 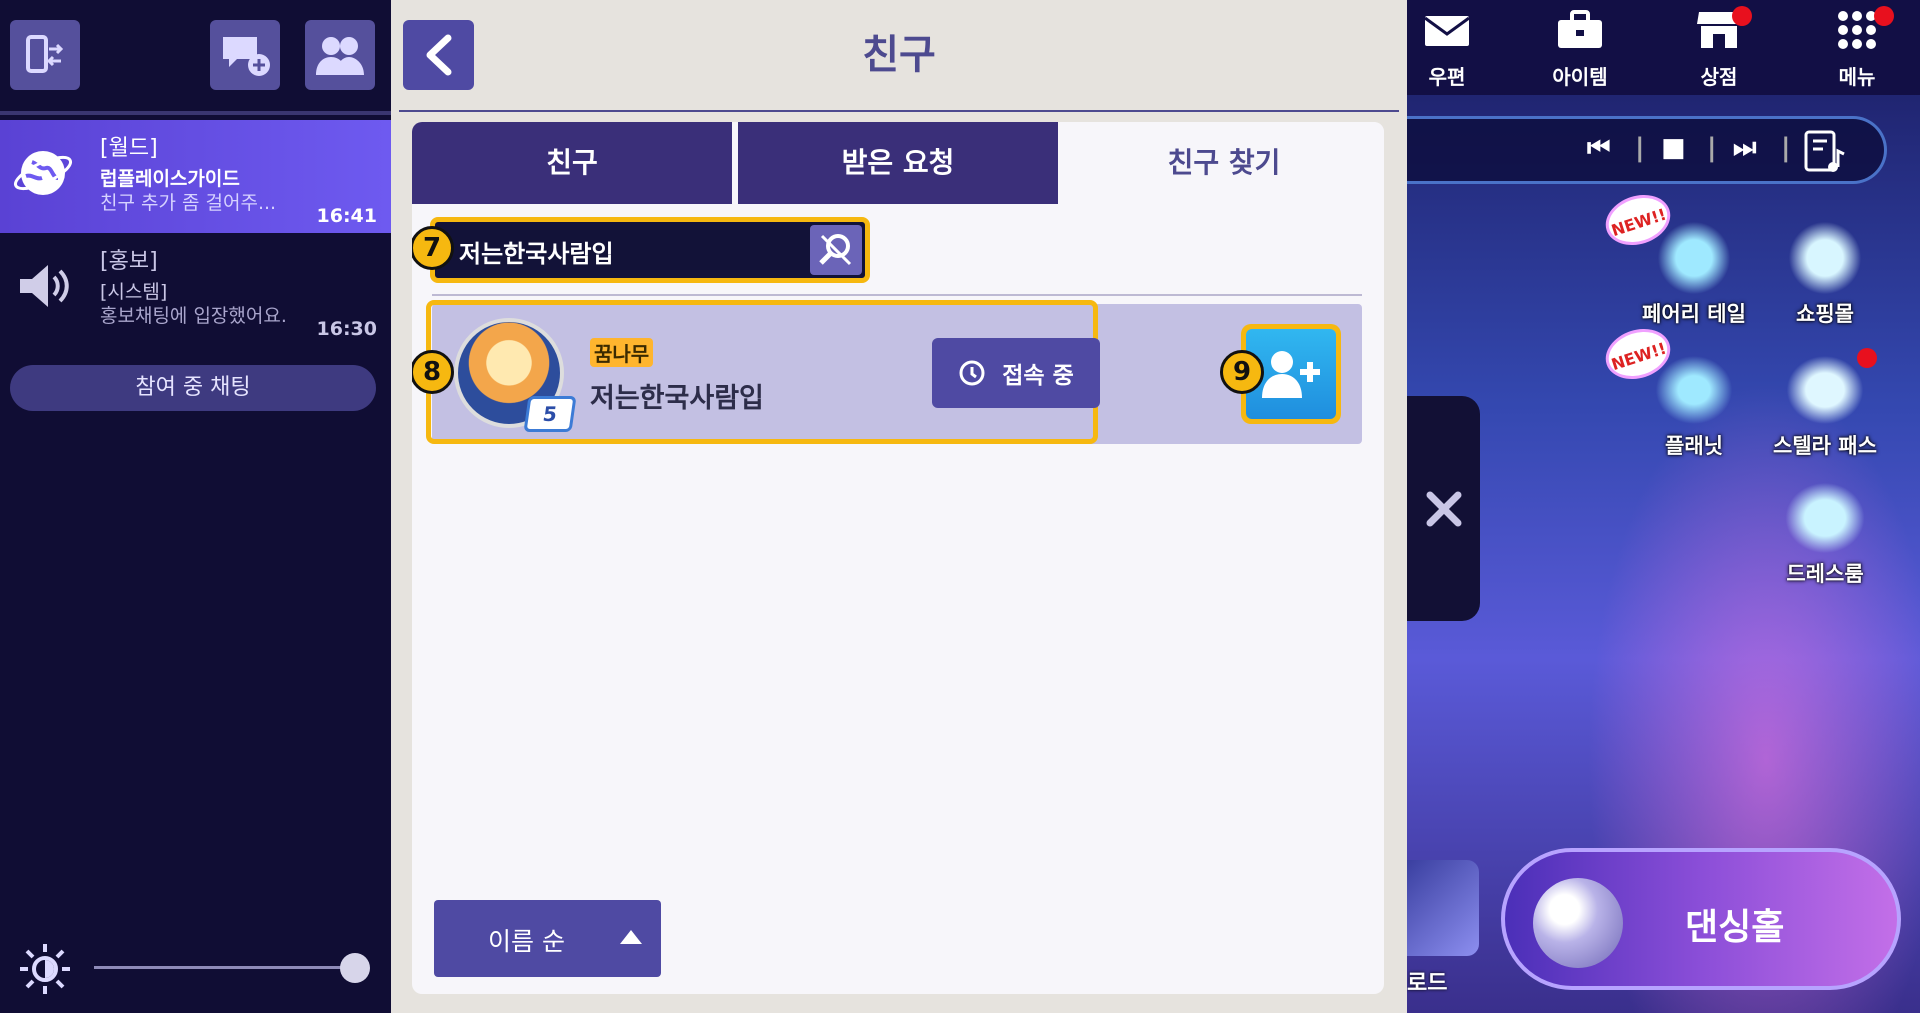 I want to click on friend-name: 저는한국사람입, so click(x=677, y=398).